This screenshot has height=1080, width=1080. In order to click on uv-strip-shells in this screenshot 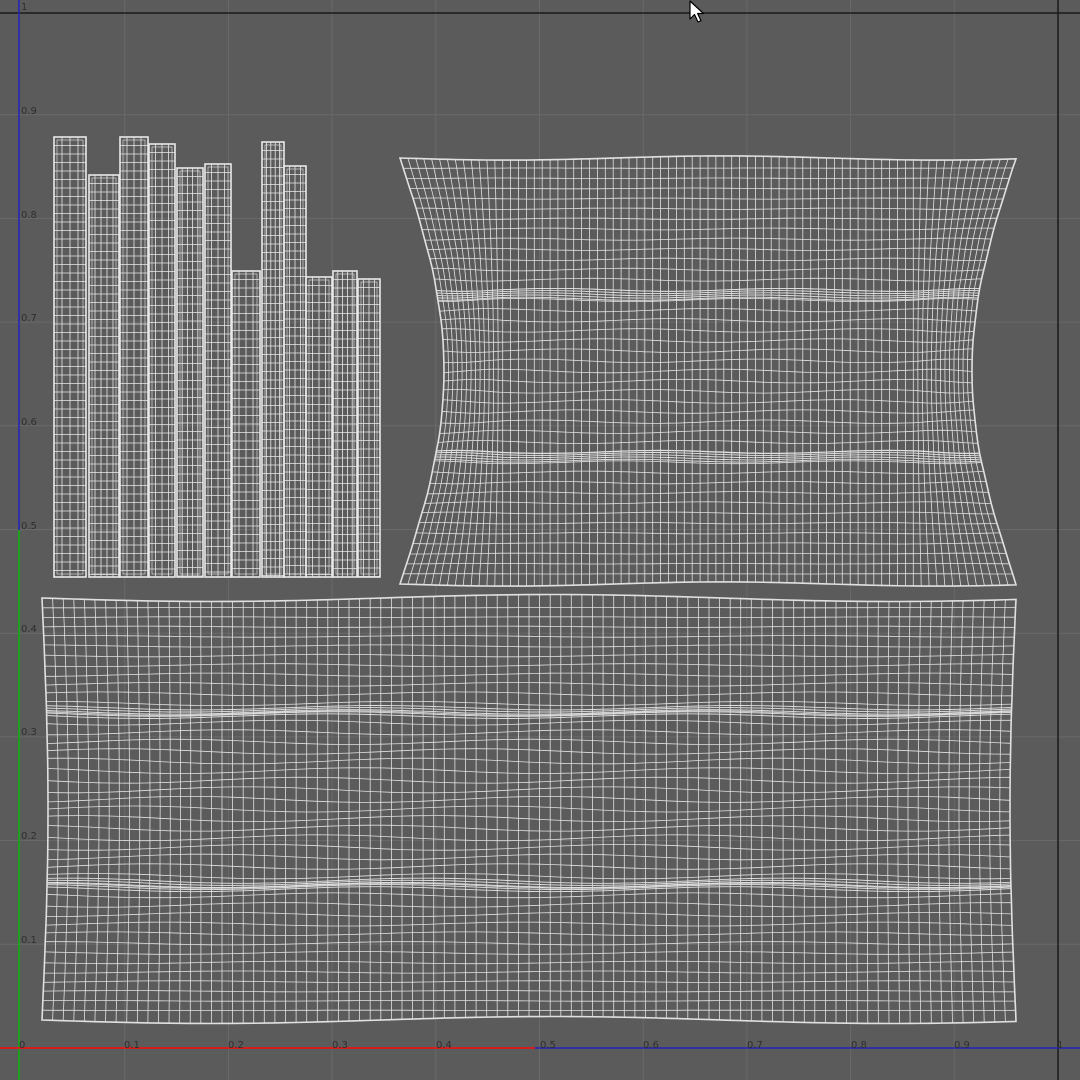, I will do `click(217, 357)`.